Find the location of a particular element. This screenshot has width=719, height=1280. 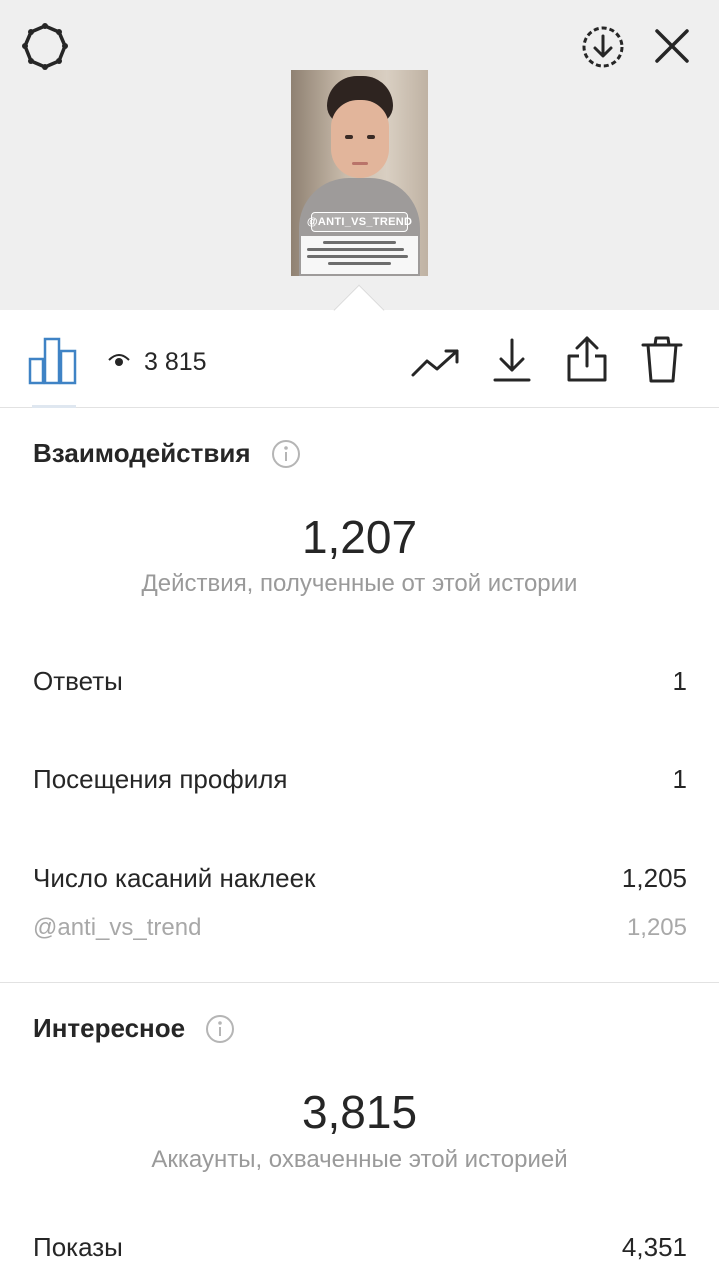

delete-trash-icon is located at coordinates (662, 360).